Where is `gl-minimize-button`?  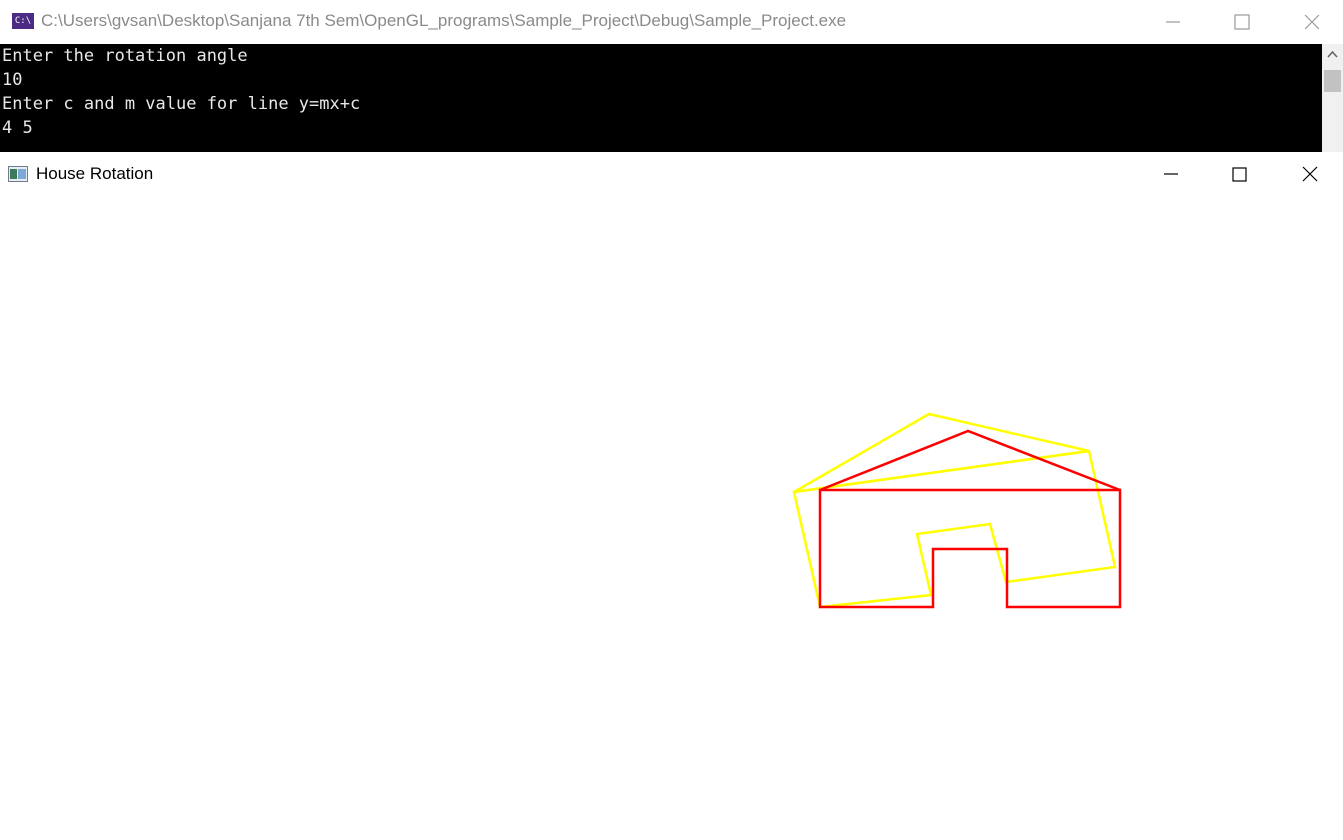
gl-minimize-button is located at coordinates (1171, 175).